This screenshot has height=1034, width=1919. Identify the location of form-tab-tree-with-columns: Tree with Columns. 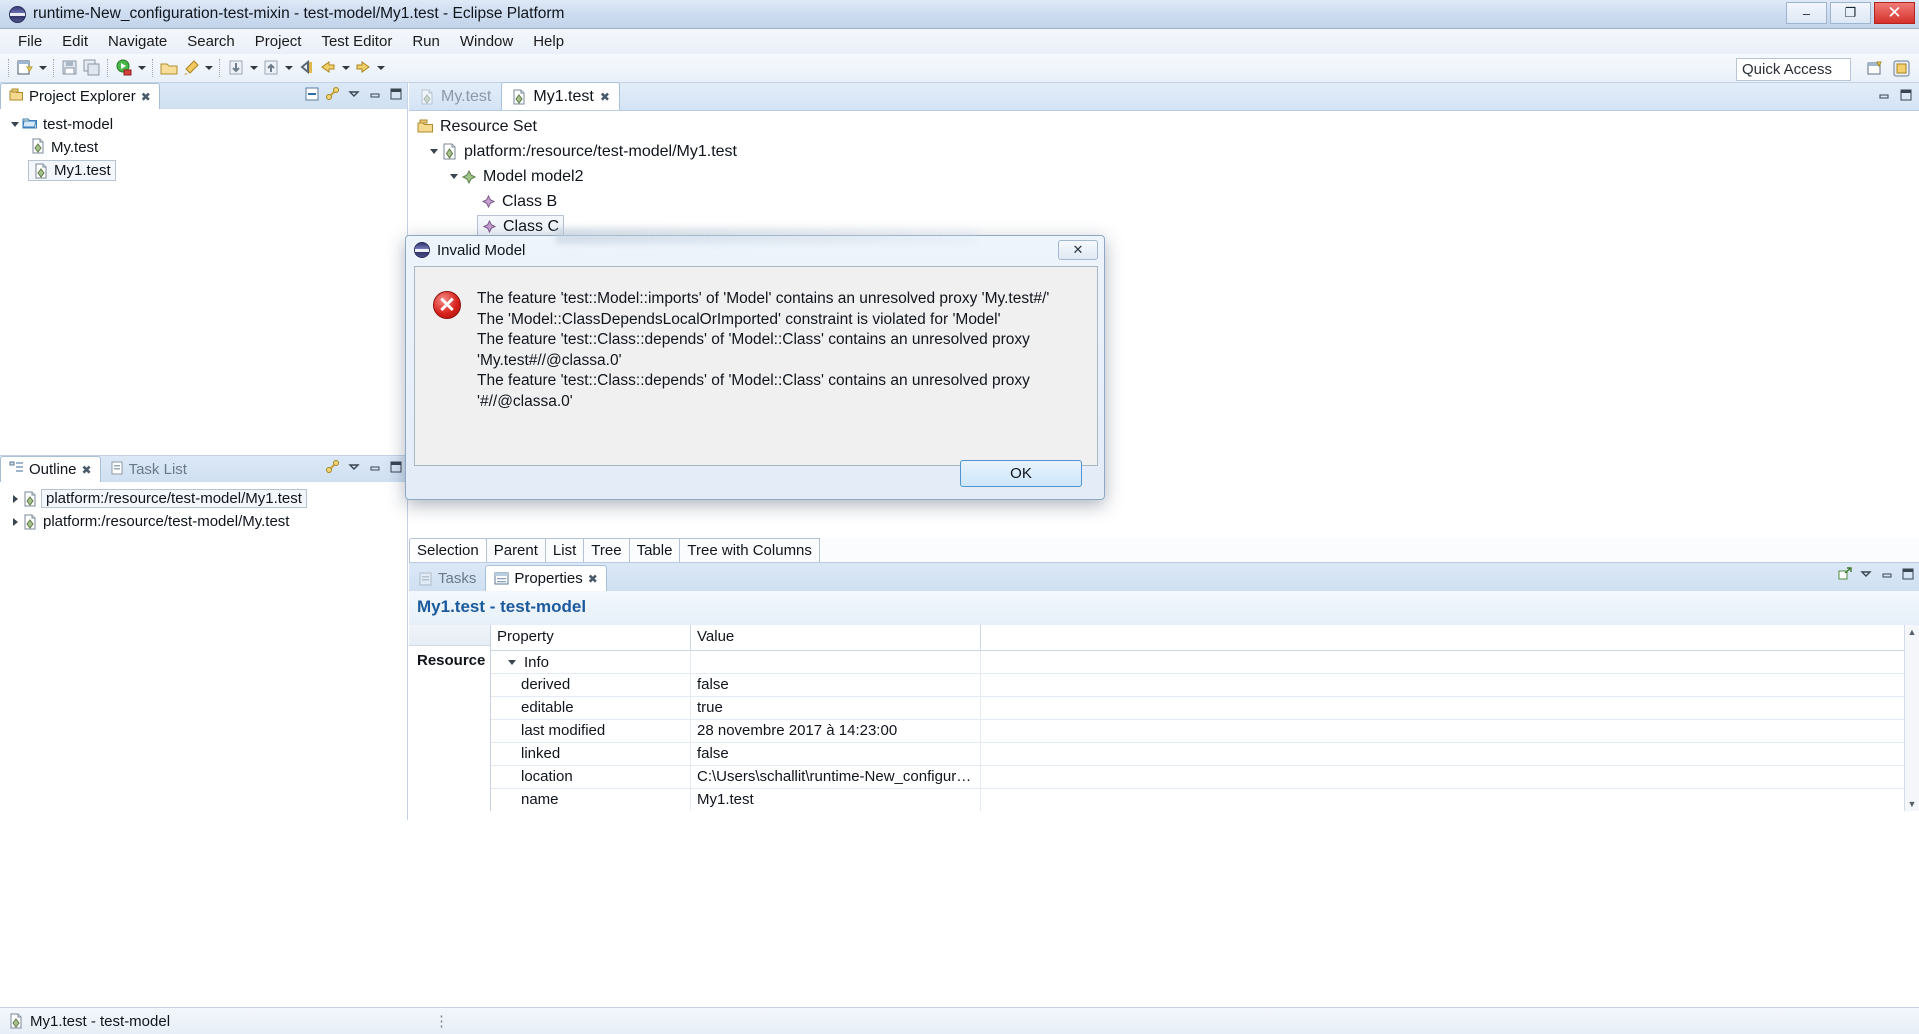
(749, 550).